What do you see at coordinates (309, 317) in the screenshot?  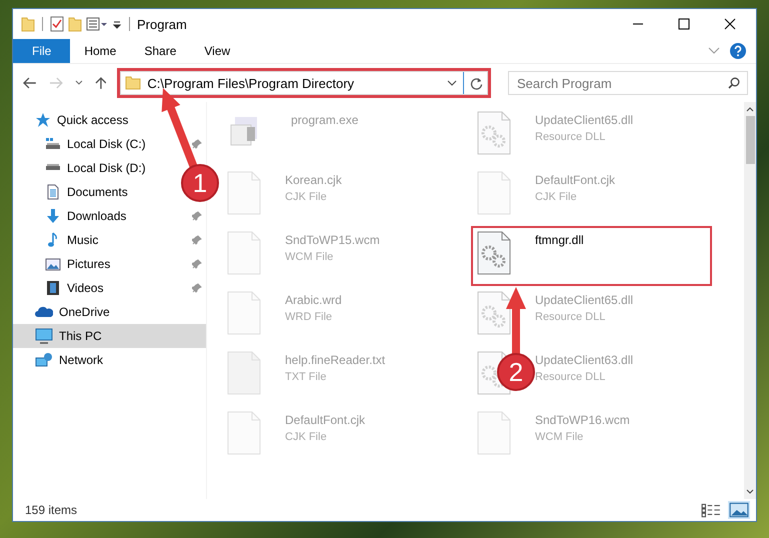 I see `file-type: WRD File` at bounding box center [309, 317].